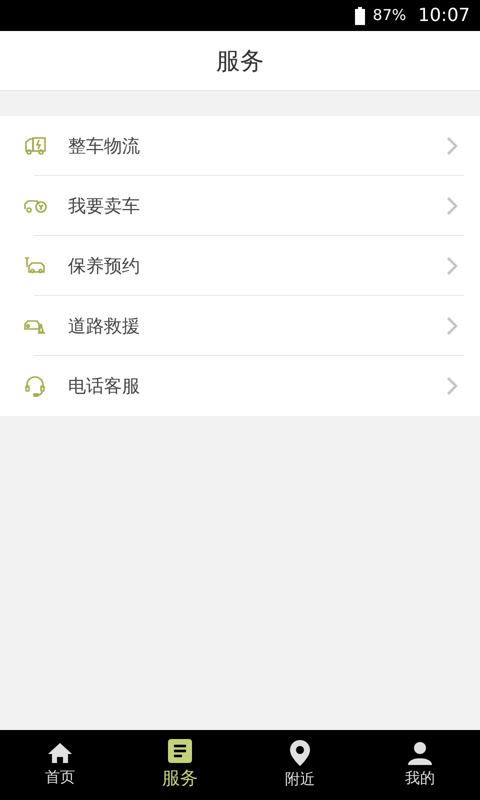  I want to click on service-item: 我要卖车, so click(240, 206).